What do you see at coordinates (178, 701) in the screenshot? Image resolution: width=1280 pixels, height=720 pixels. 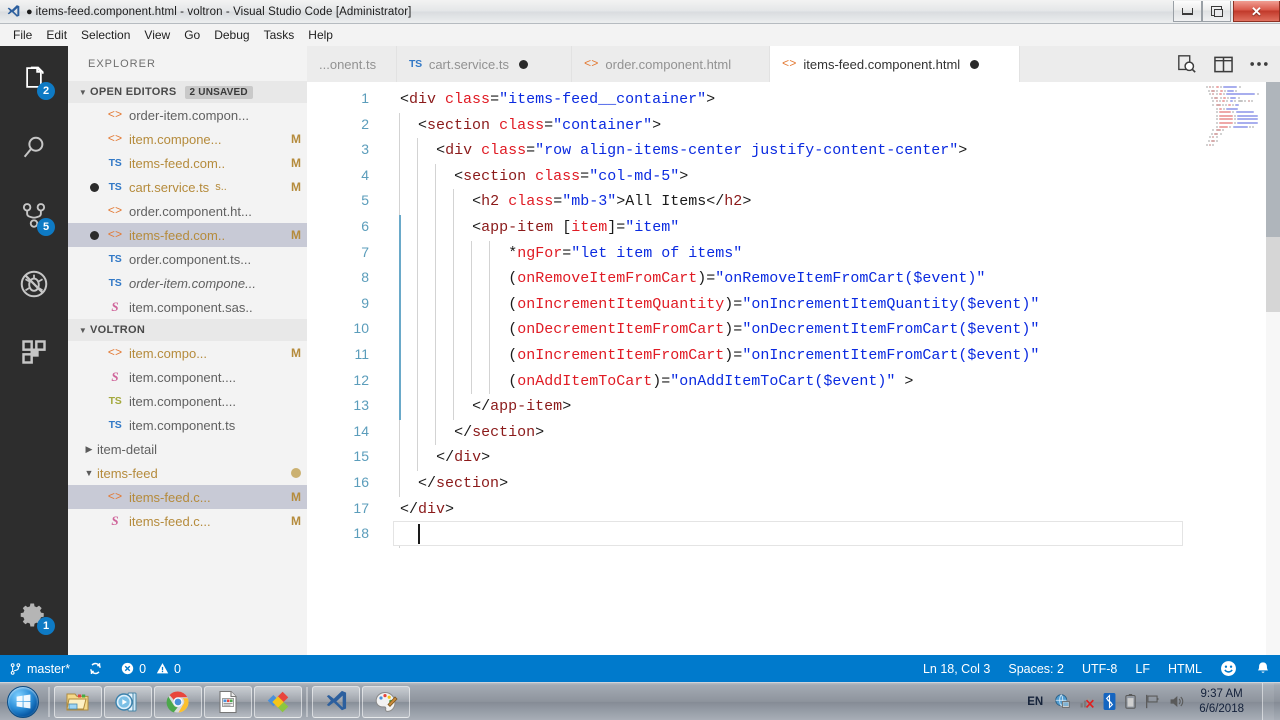 I see `taskbar-button-chrome` at bounding box center [178, 701].